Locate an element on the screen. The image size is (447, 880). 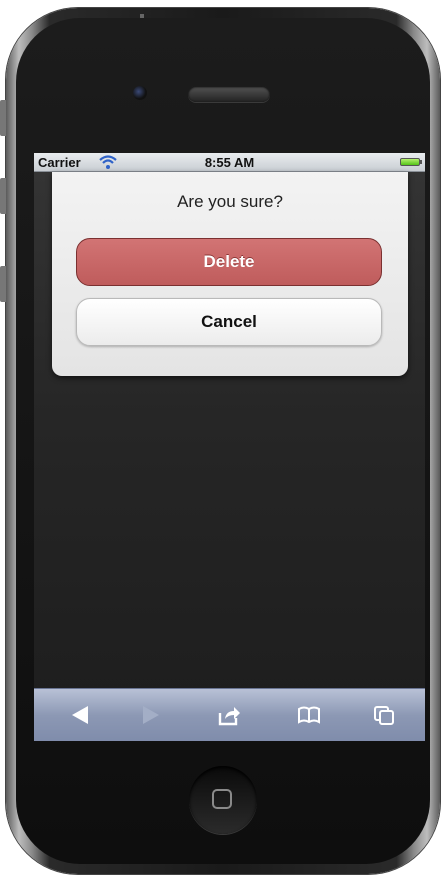
share-icon is located at coordinates (229, 716).